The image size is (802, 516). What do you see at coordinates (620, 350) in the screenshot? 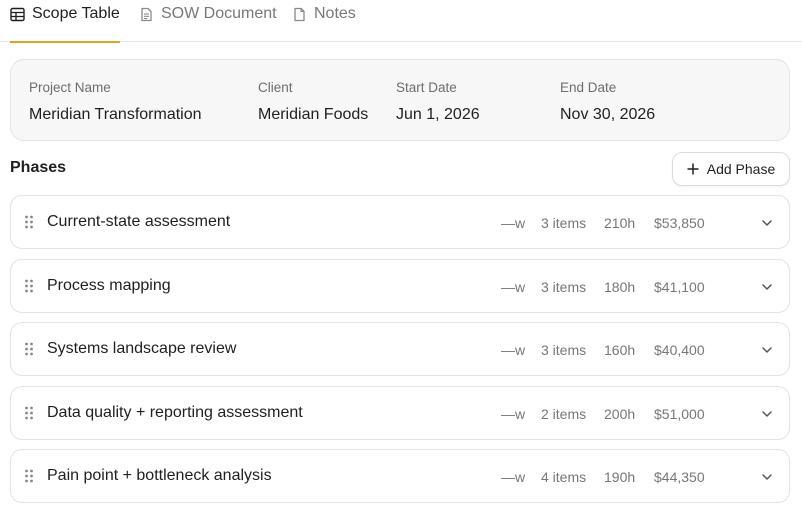
I see `phase-hours: 160h` at bounding box center [620, 350].